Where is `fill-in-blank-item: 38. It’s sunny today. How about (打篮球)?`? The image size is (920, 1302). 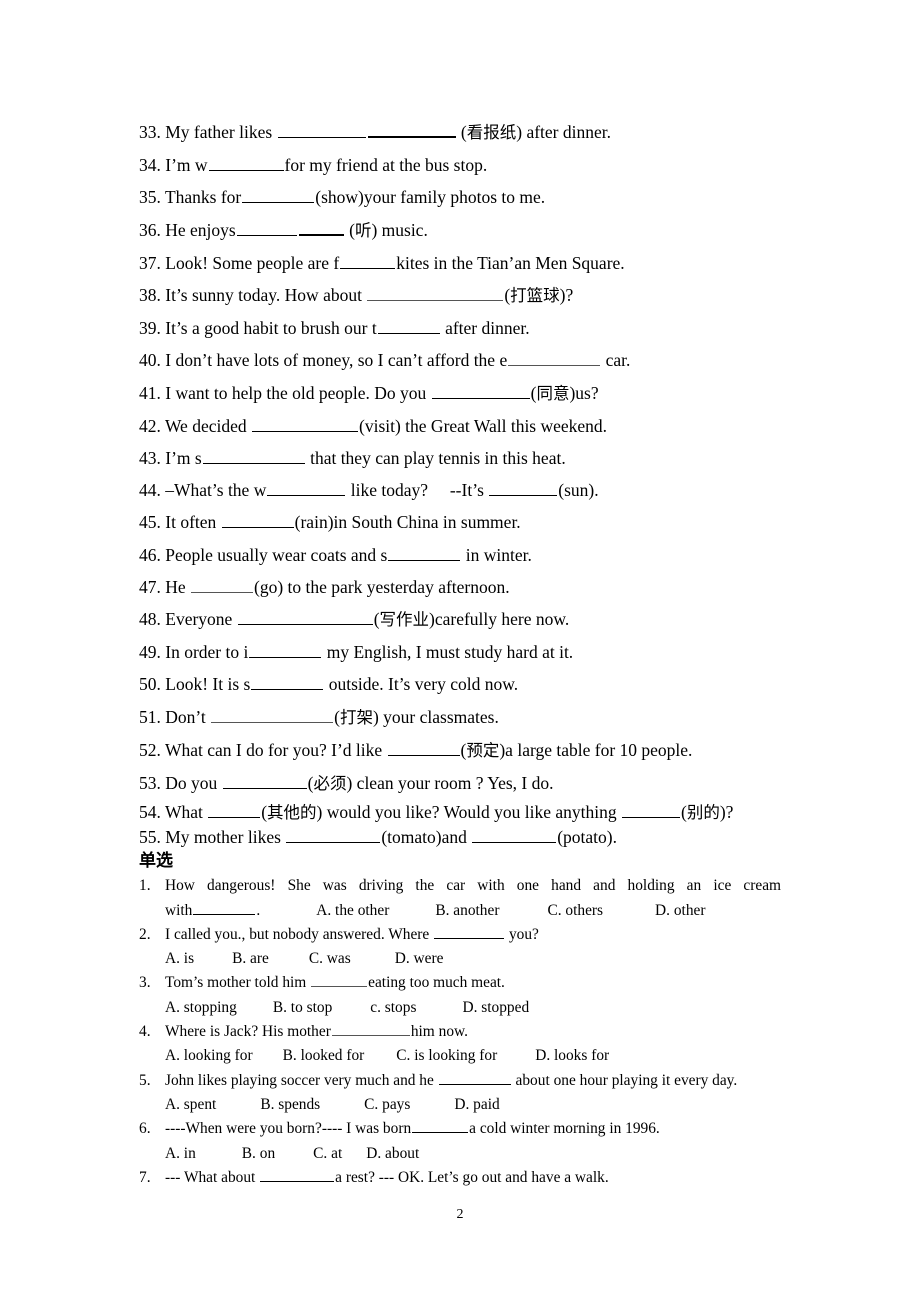
fill-in-blank-item: 38. It’s sunny today. How about (打篮球)? is located at coordinates (460, 295).